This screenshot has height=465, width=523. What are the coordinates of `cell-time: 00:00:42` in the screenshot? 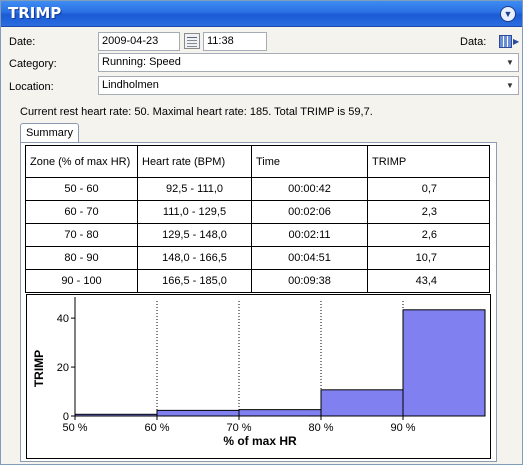 It's located at (309, 189).